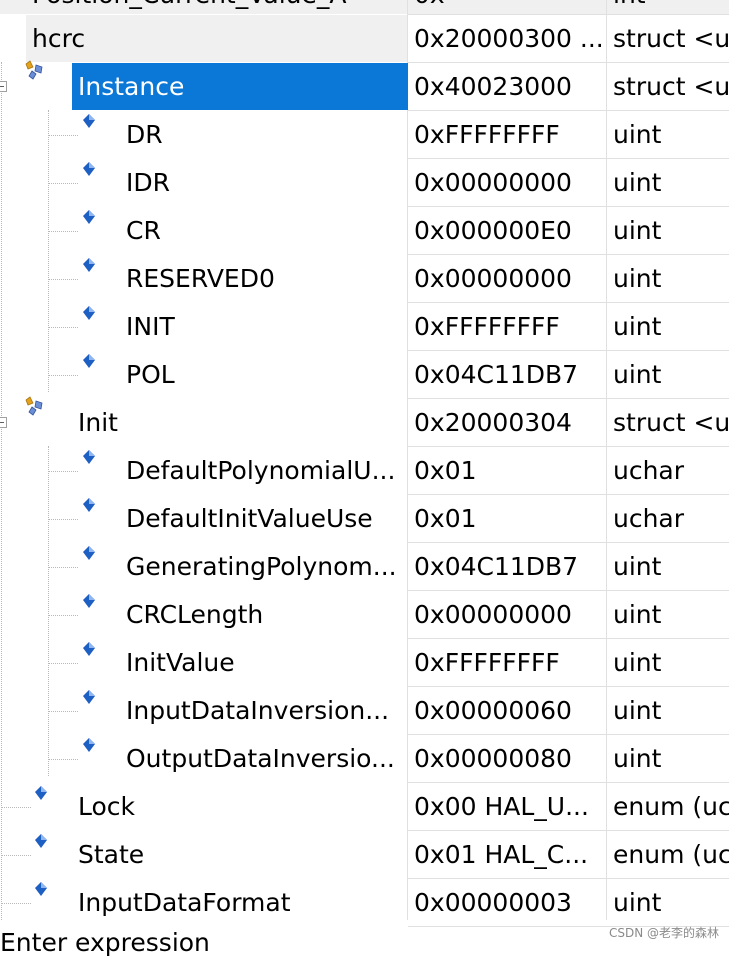 This screenshot has height=958, width=729. I want to click on row-name: RESERVED0, so click(200, 278).